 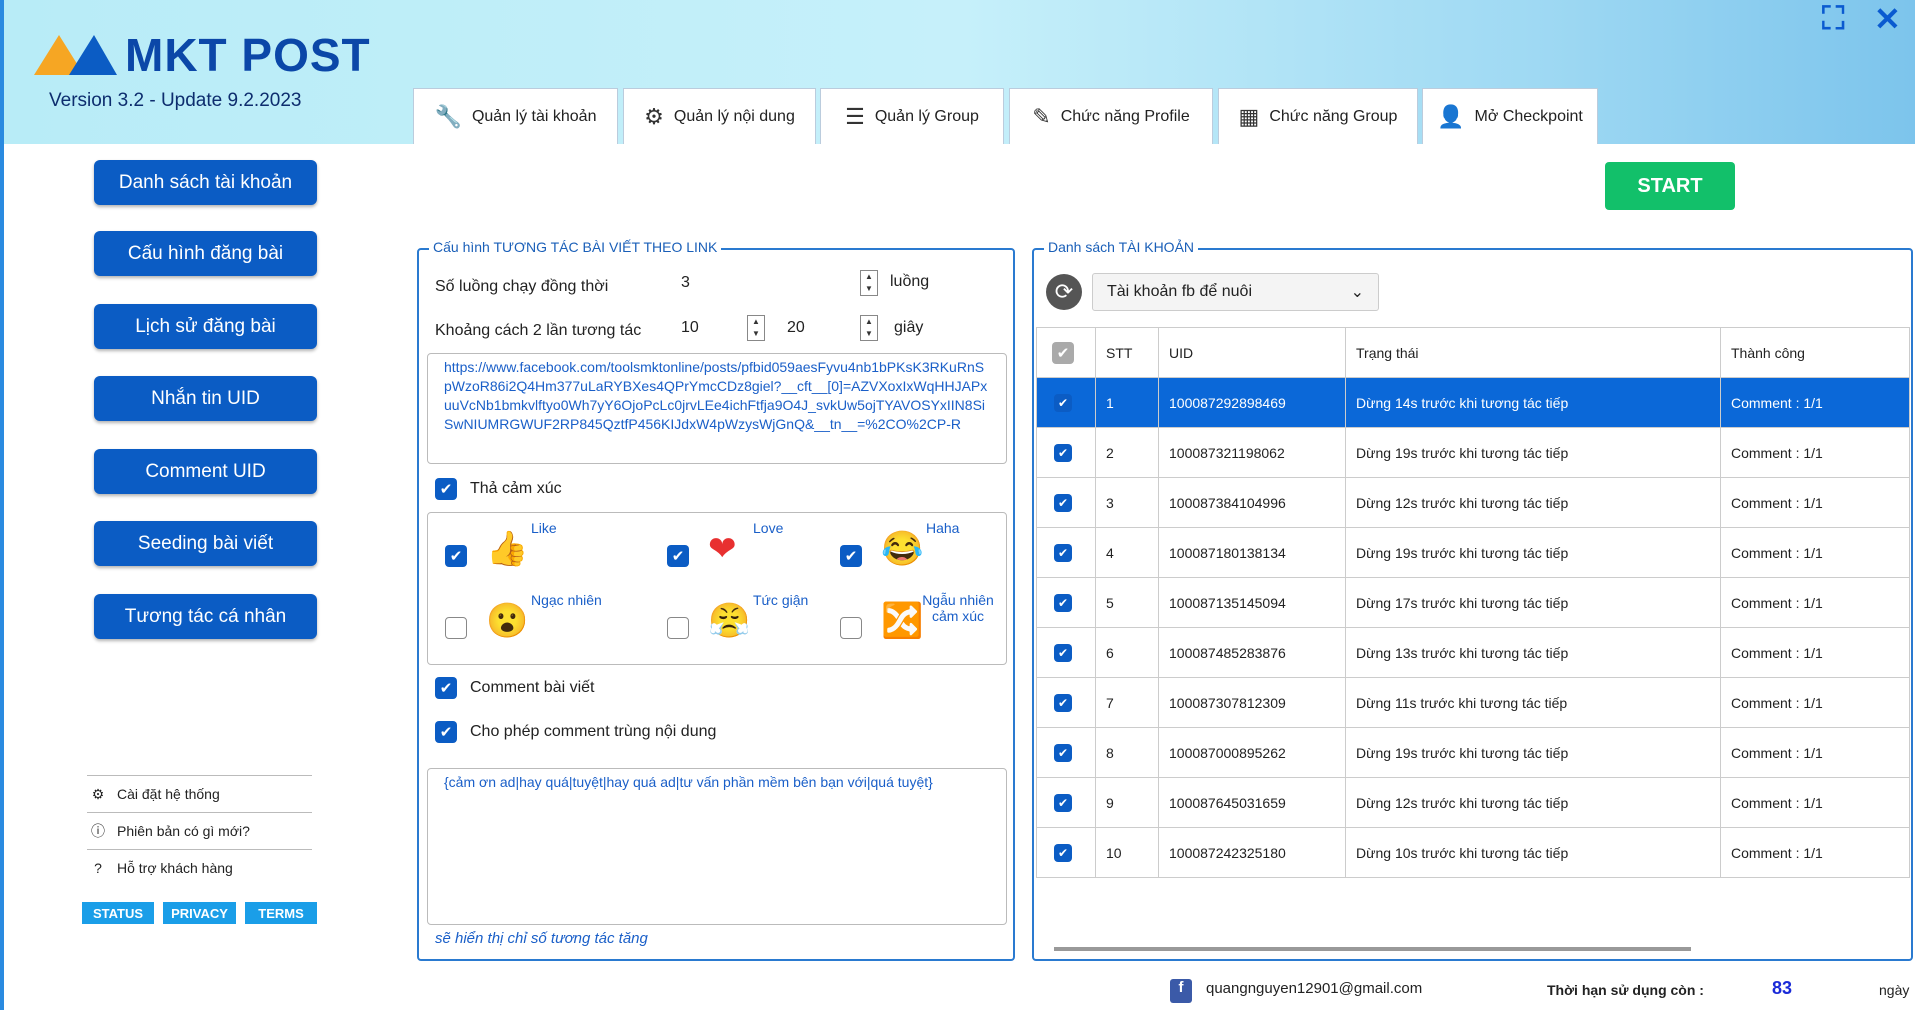 I want to click on sidebar-item-6: Tương tác cá nhân, so click(x=205, y=616).